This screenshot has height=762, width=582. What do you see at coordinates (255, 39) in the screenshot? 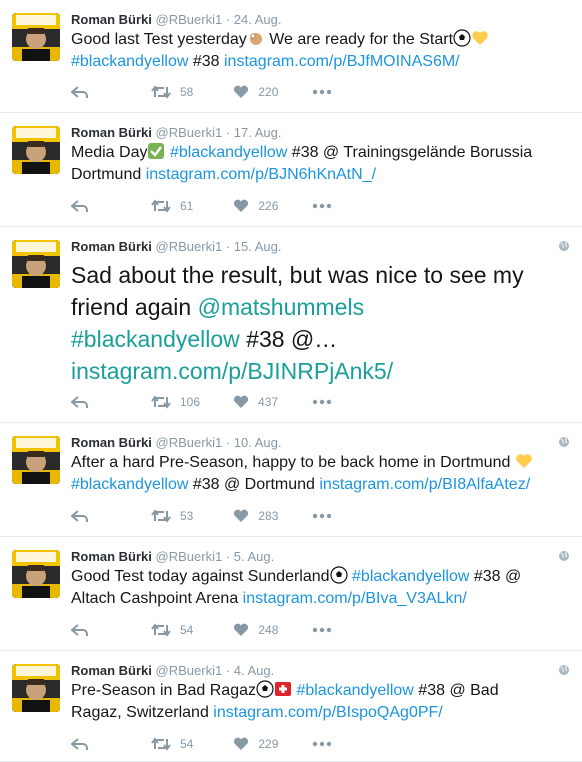
I see `ok-hand-emoji-icon` at bounding box center [255, 39].